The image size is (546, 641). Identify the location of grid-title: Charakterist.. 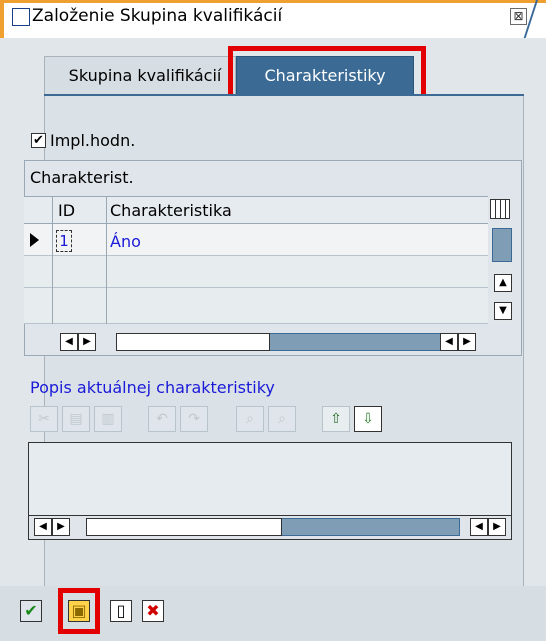
(82, 177).